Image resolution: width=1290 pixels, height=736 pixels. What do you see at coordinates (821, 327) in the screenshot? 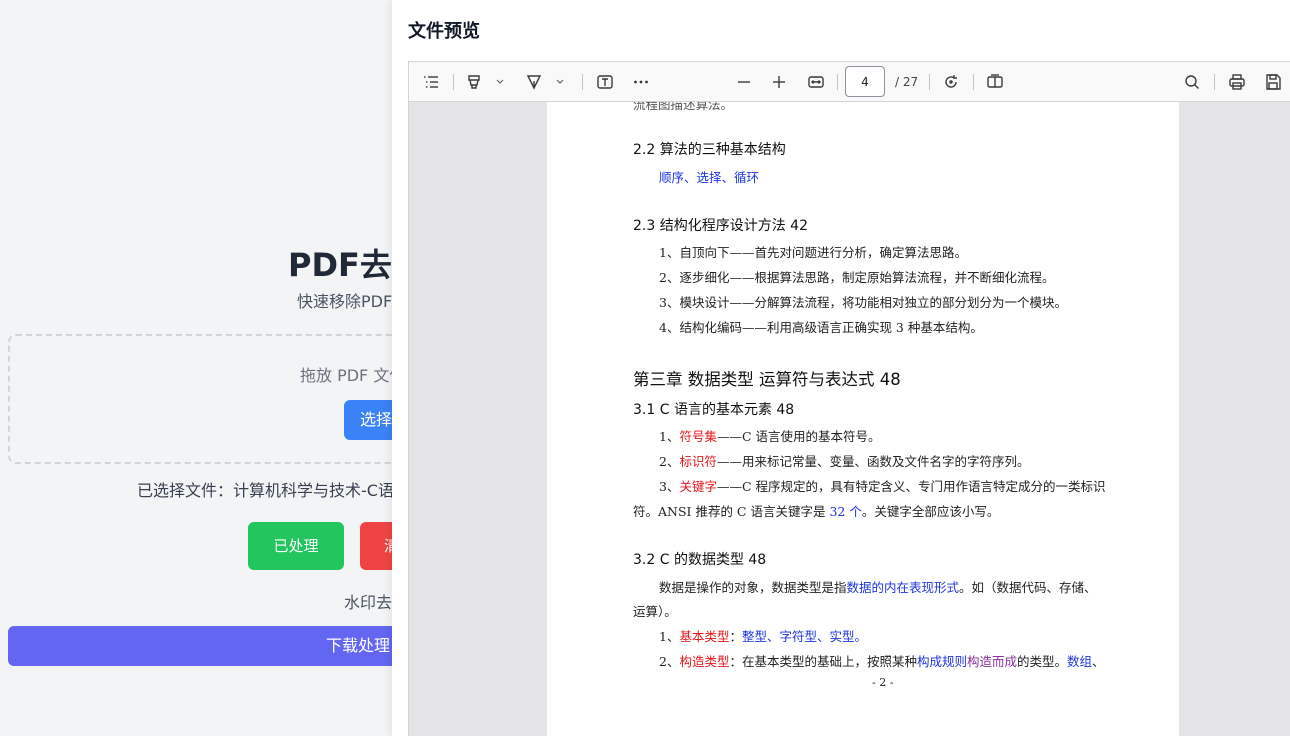
I see `list-item: 4、结构化编码——利用高级语言正确实现 3 种基本结构。` at bounding box center [821, 327].